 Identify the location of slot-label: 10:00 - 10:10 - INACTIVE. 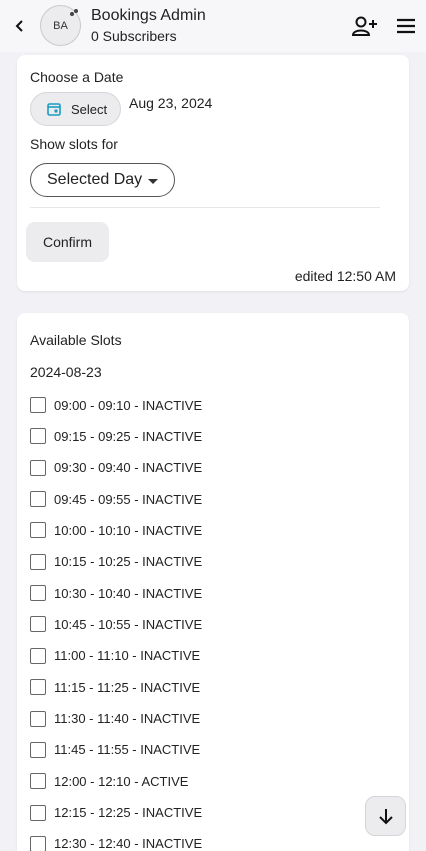
(128, 530).